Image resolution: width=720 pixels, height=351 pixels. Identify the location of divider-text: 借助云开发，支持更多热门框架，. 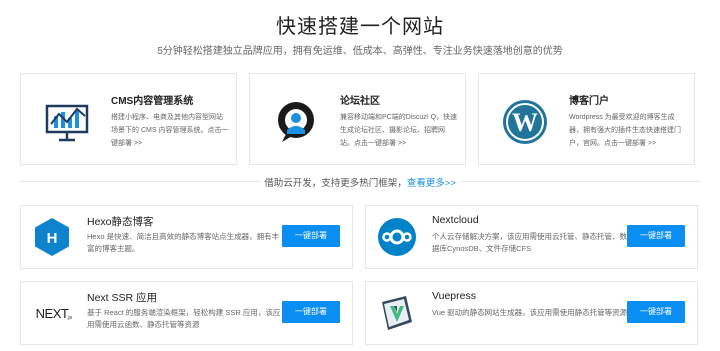
(335, 183).